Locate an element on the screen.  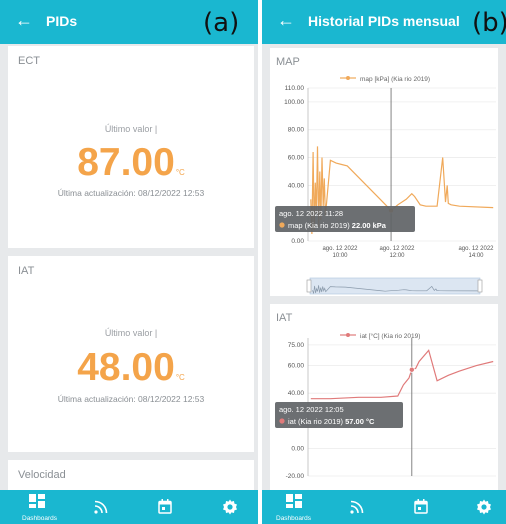
page-title: PIDs is located at coordinates (62, 21).